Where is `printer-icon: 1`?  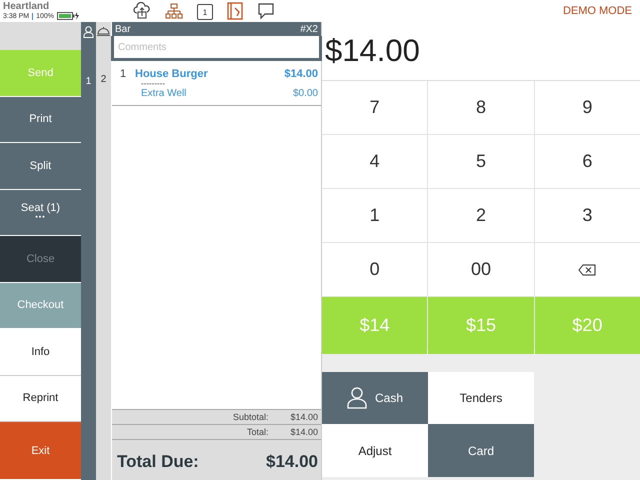
printer-icon: 1 is located at coordinates (205, 12).